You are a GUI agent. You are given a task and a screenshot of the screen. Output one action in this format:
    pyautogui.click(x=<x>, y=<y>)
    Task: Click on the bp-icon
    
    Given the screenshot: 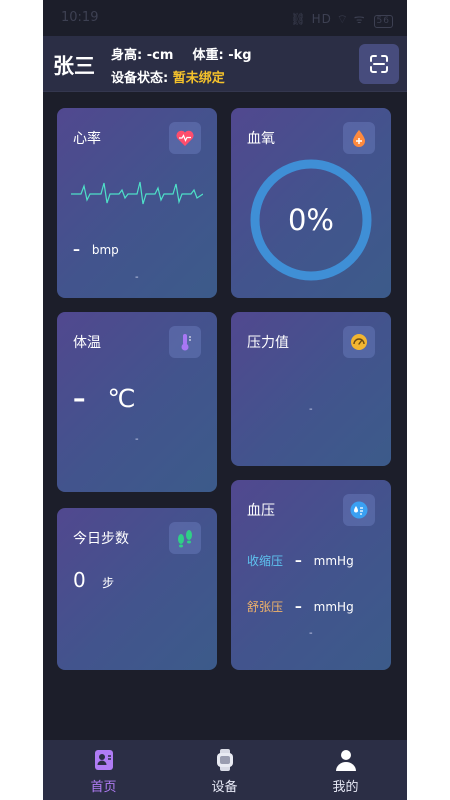 What is the action you would take?
    pyautogui.click(x=359, y=510)
    